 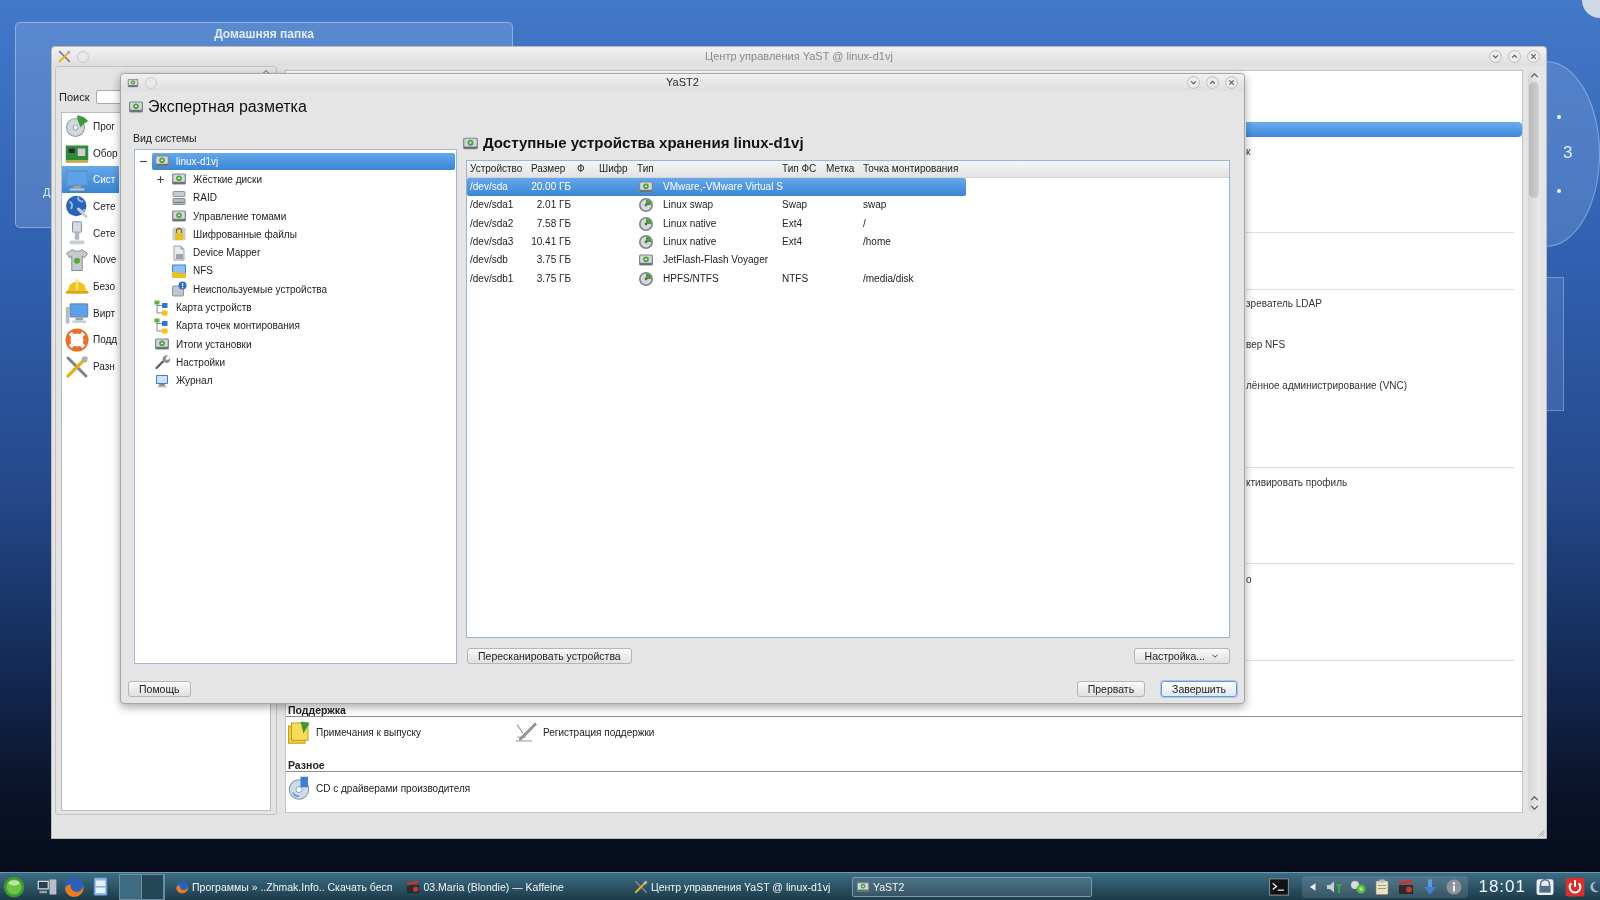 What do you see at coordinates (185, 381) in the screenshot?
I see `tree-item: Журнал` at bounding box center [185, 381].